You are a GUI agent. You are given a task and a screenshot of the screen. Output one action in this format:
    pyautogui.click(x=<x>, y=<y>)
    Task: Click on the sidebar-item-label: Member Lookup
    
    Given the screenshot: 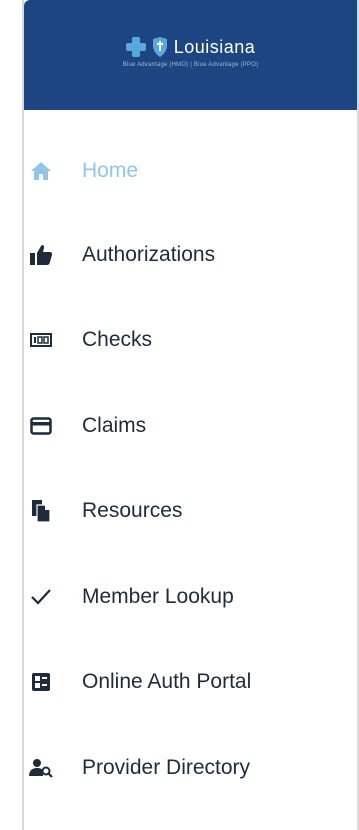 What is the action you would take?
    pyautogui.click(x=158, y=596)
    